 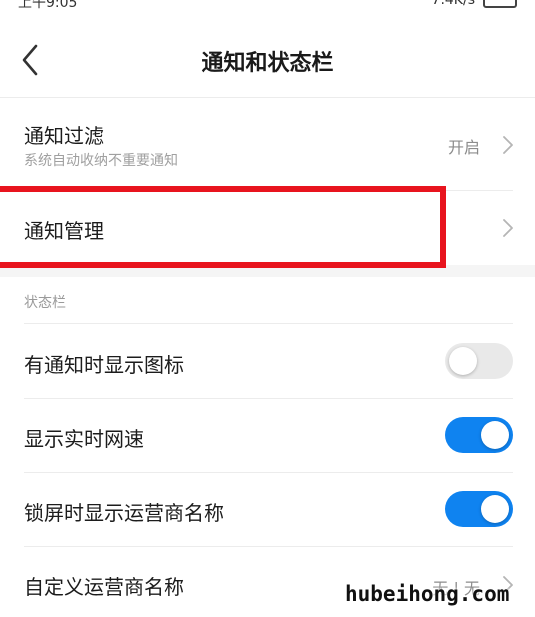 I want to click on battery-icon, so click(x=500, y=4).